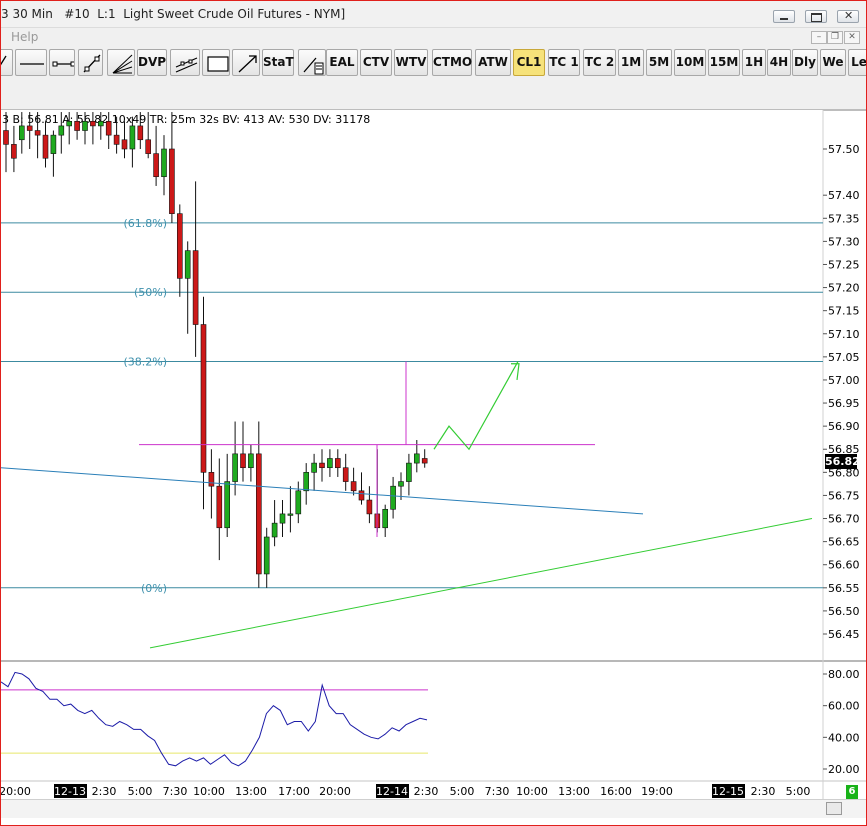 The height and width of the screenshot is (826, 867). I want to click on y-tick-label: 56.65, so click(844, 542).